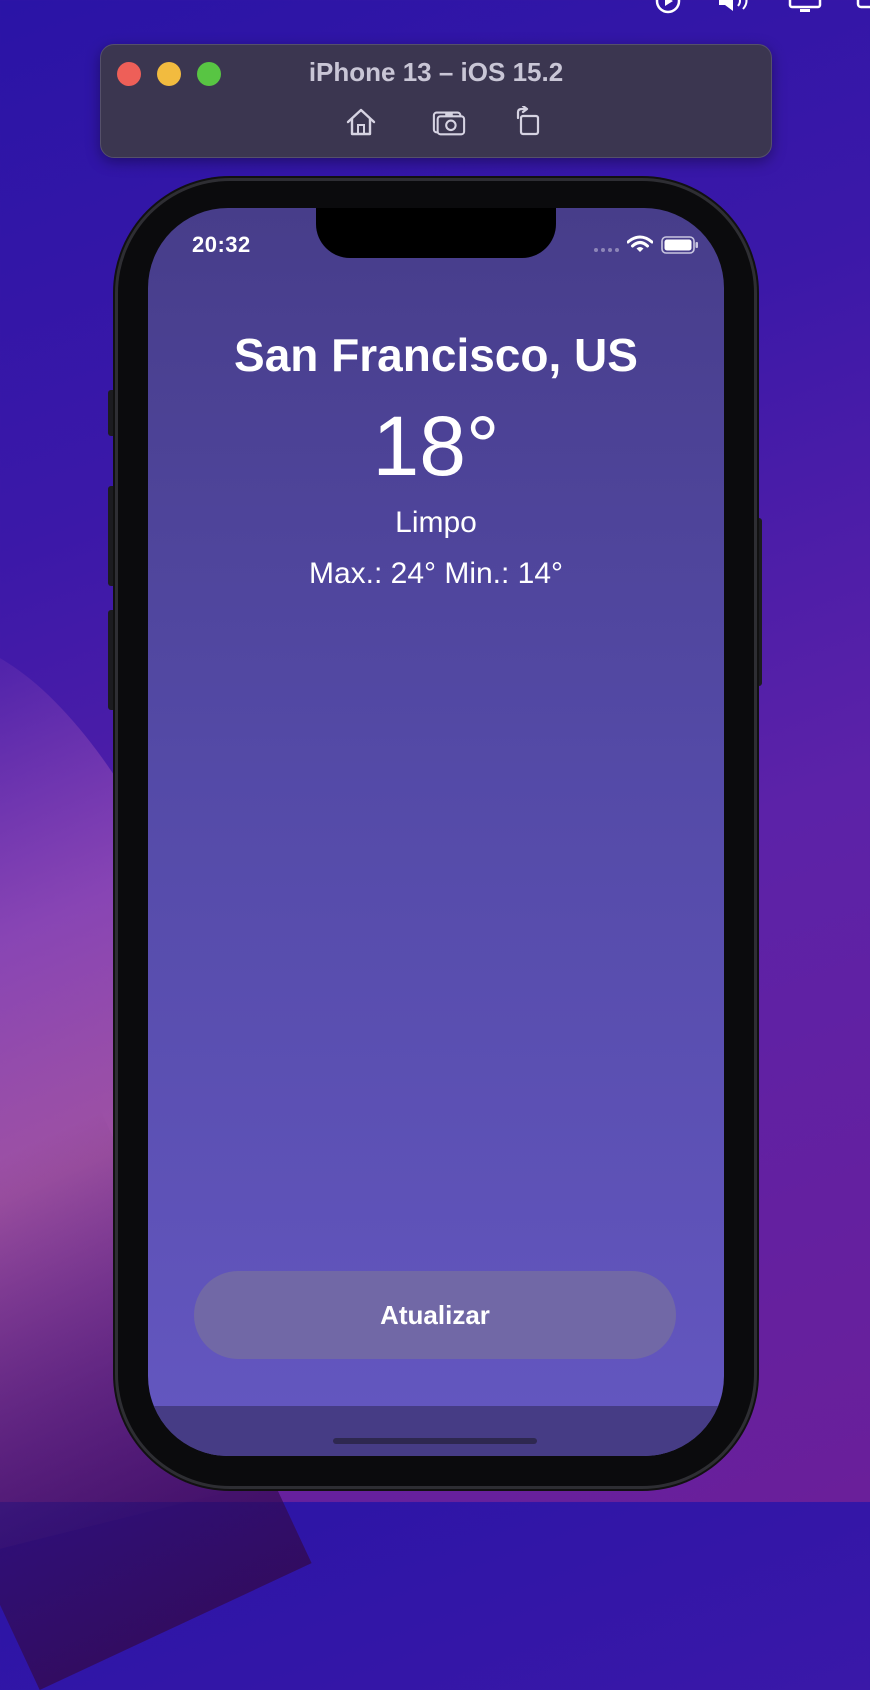  What do you see at coordinates (436, 101) in the screenshot?
I see `simulator-toolbar: iPhone 13 – iOS 15.2` at bounding box center [436, 101].